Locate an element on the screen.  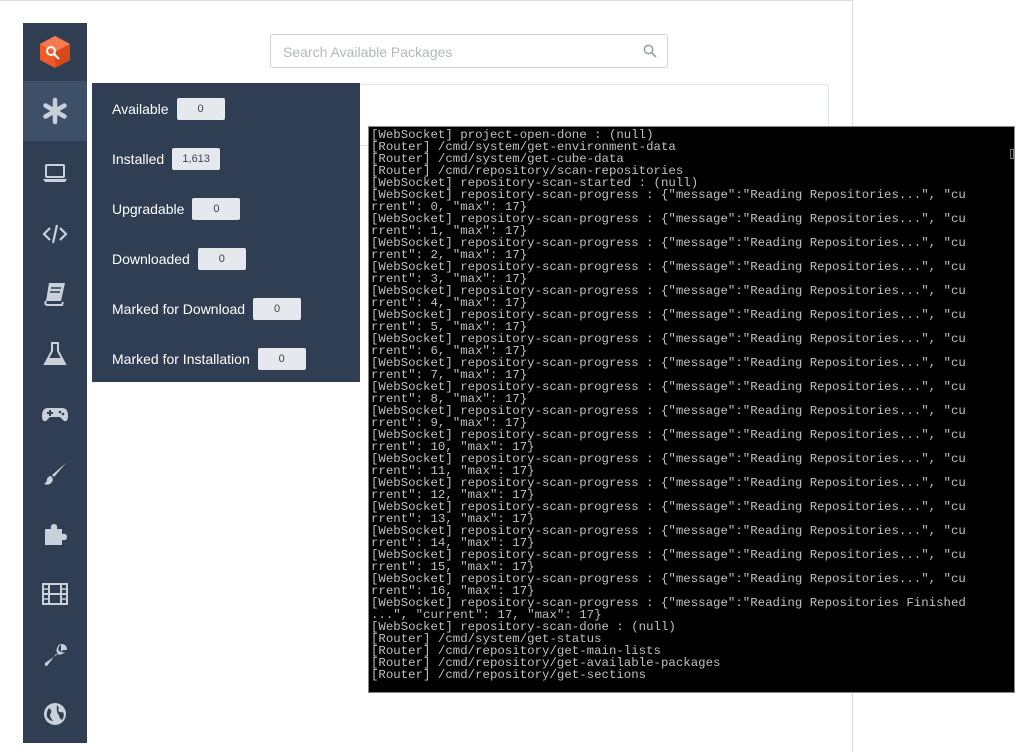
film-icon is located at coordinates (55, 594).